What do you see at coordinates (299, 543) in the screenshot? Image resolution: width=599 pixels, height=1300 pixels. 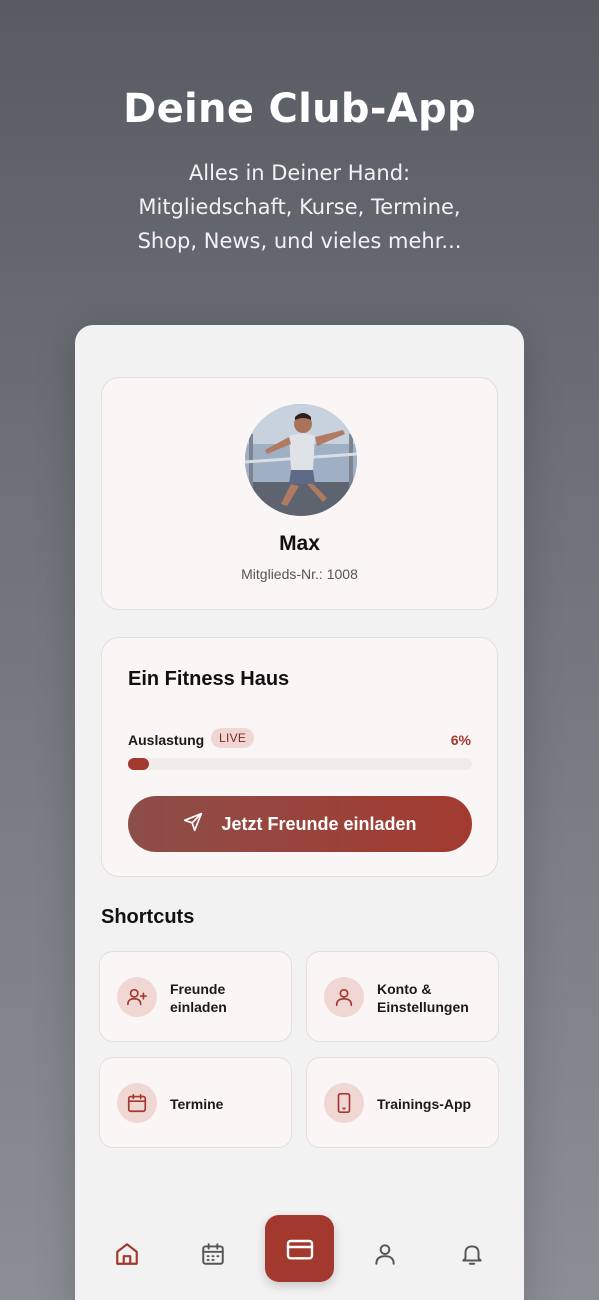 I see `profile-name: Max` at bounding box center [299, 543].